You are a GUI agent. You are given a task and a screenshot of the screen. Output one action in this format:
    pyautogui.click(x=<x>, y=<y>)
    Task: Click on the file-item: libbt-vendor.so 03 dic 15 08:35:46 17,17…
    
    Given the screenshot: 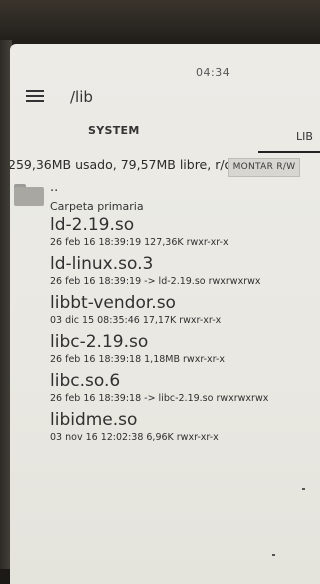 What is the action you would take?
    pyautogui.click(x=135, y=310)
    